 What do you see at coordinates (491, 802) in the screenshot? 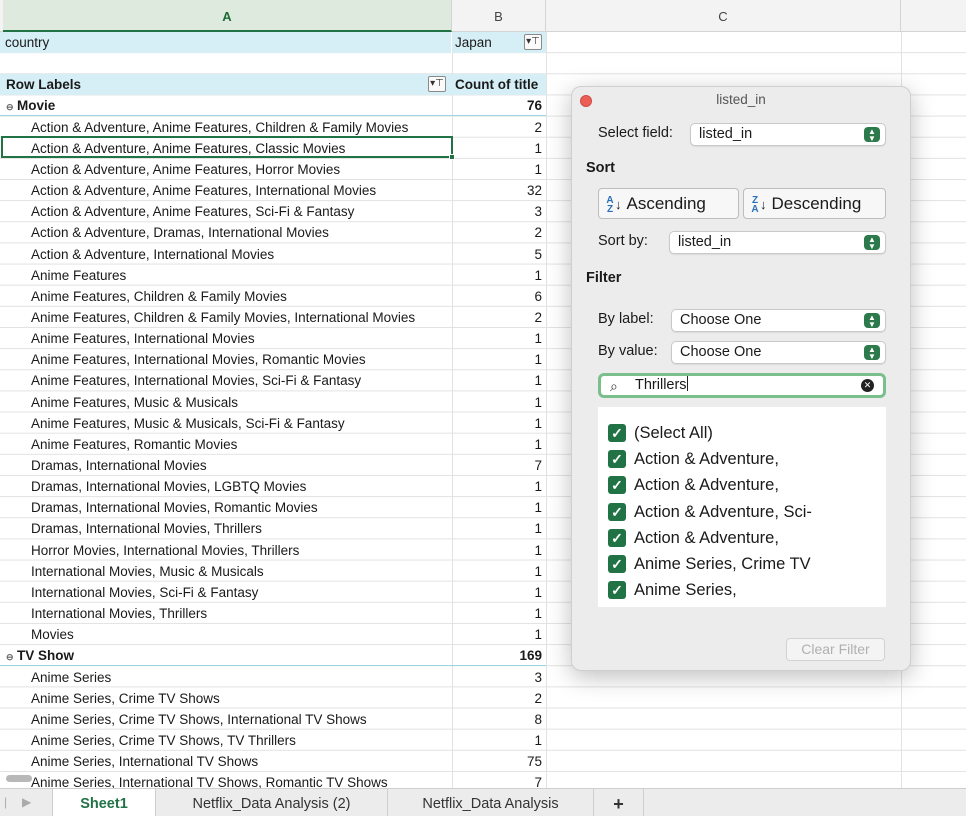
I see `tab-netflix-data-analysis: Netflix_Data Analysis` at bounding box center [491, 802].